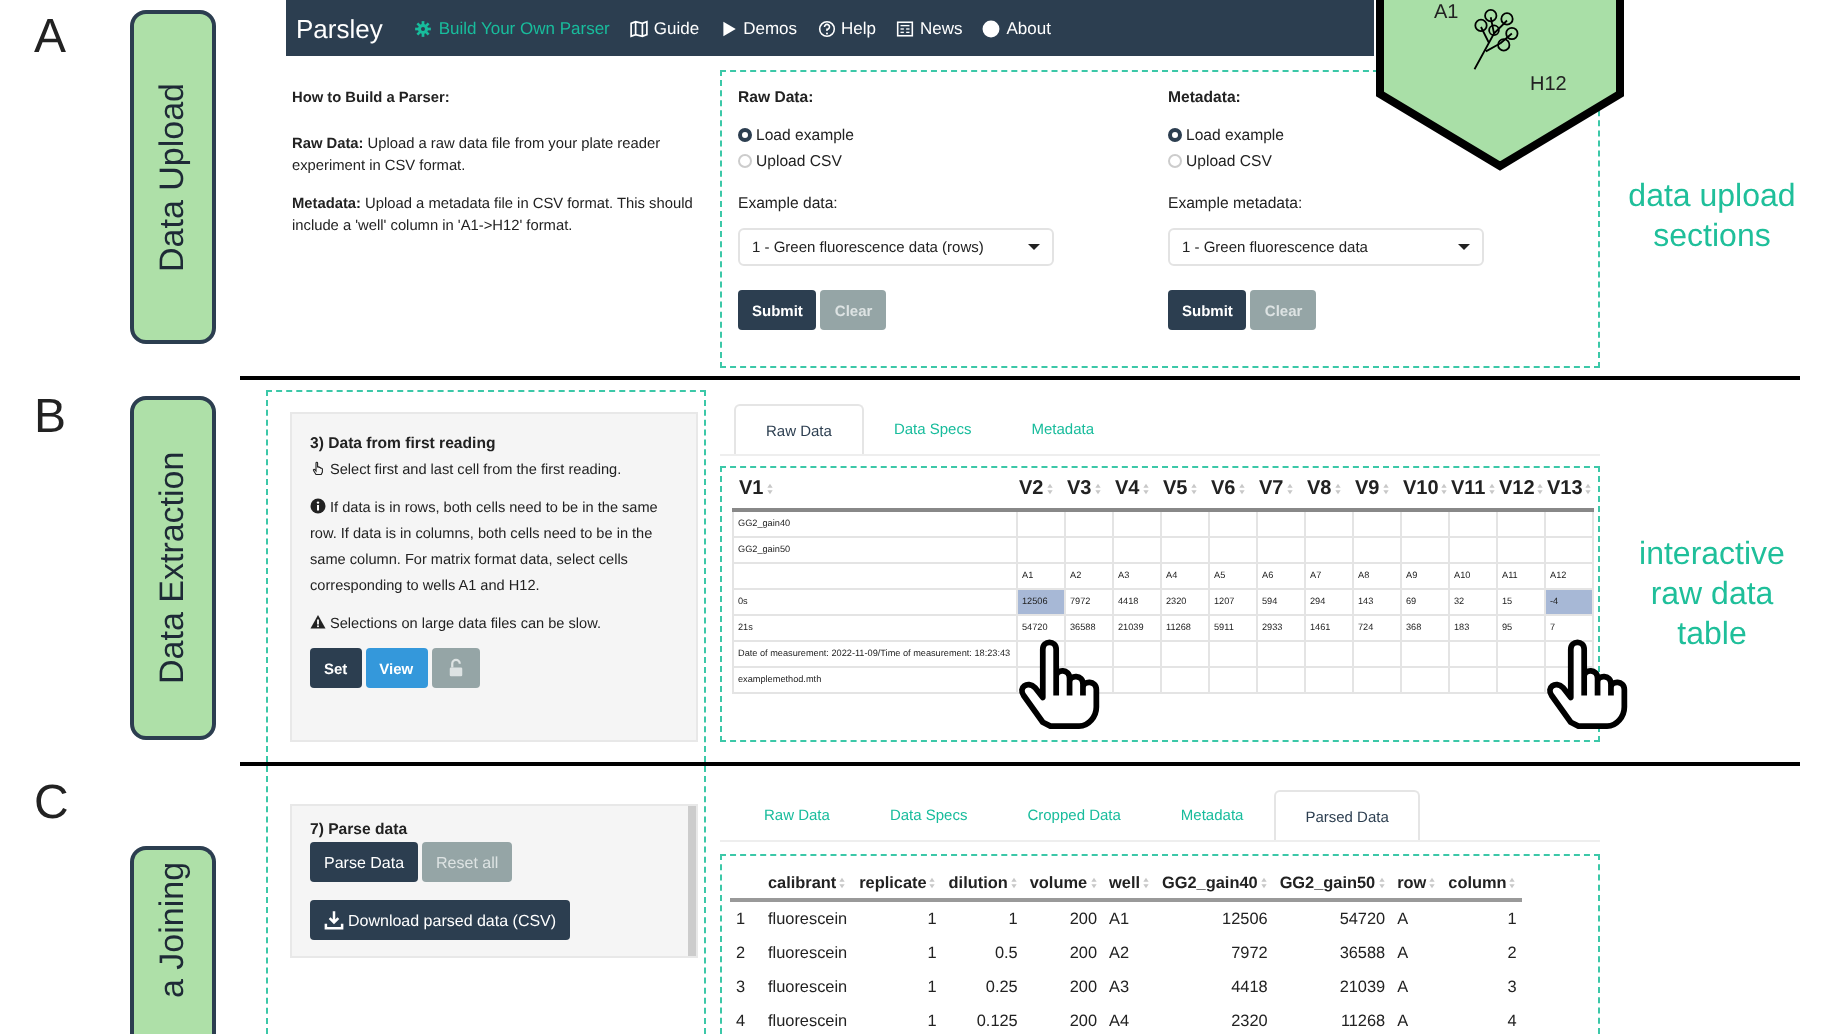 The height and width of the screenshot is (1034, 1836). I want to click on nav-link: Demos, so click(758, 28).